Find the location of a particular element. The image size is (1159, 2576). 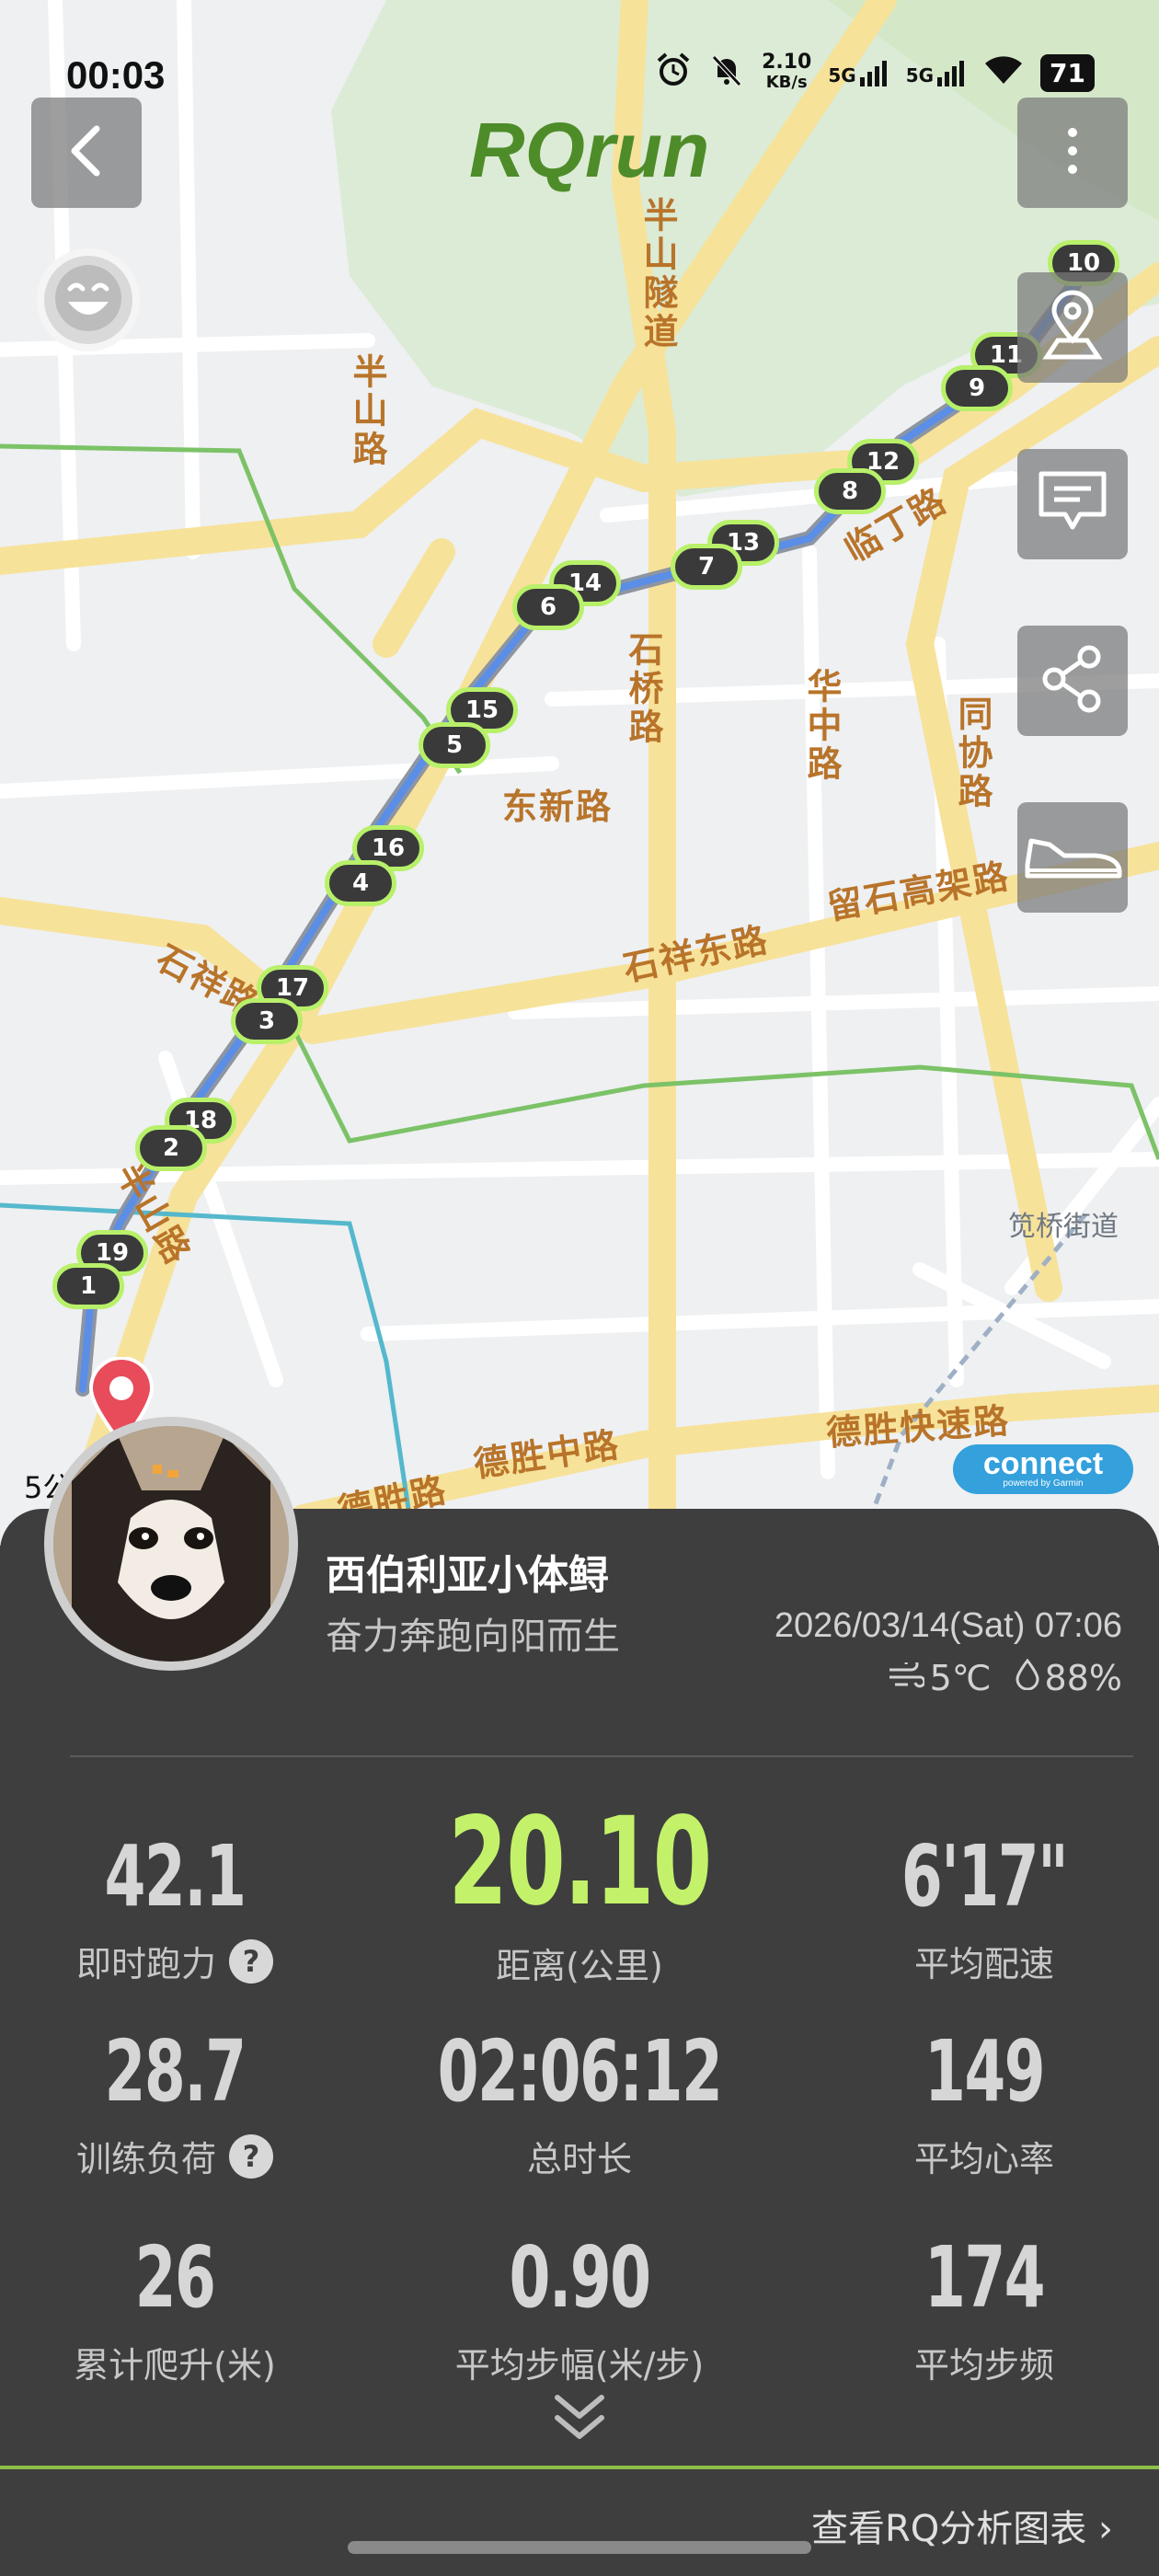

alarm-icon is located at coordinates (673, 73).